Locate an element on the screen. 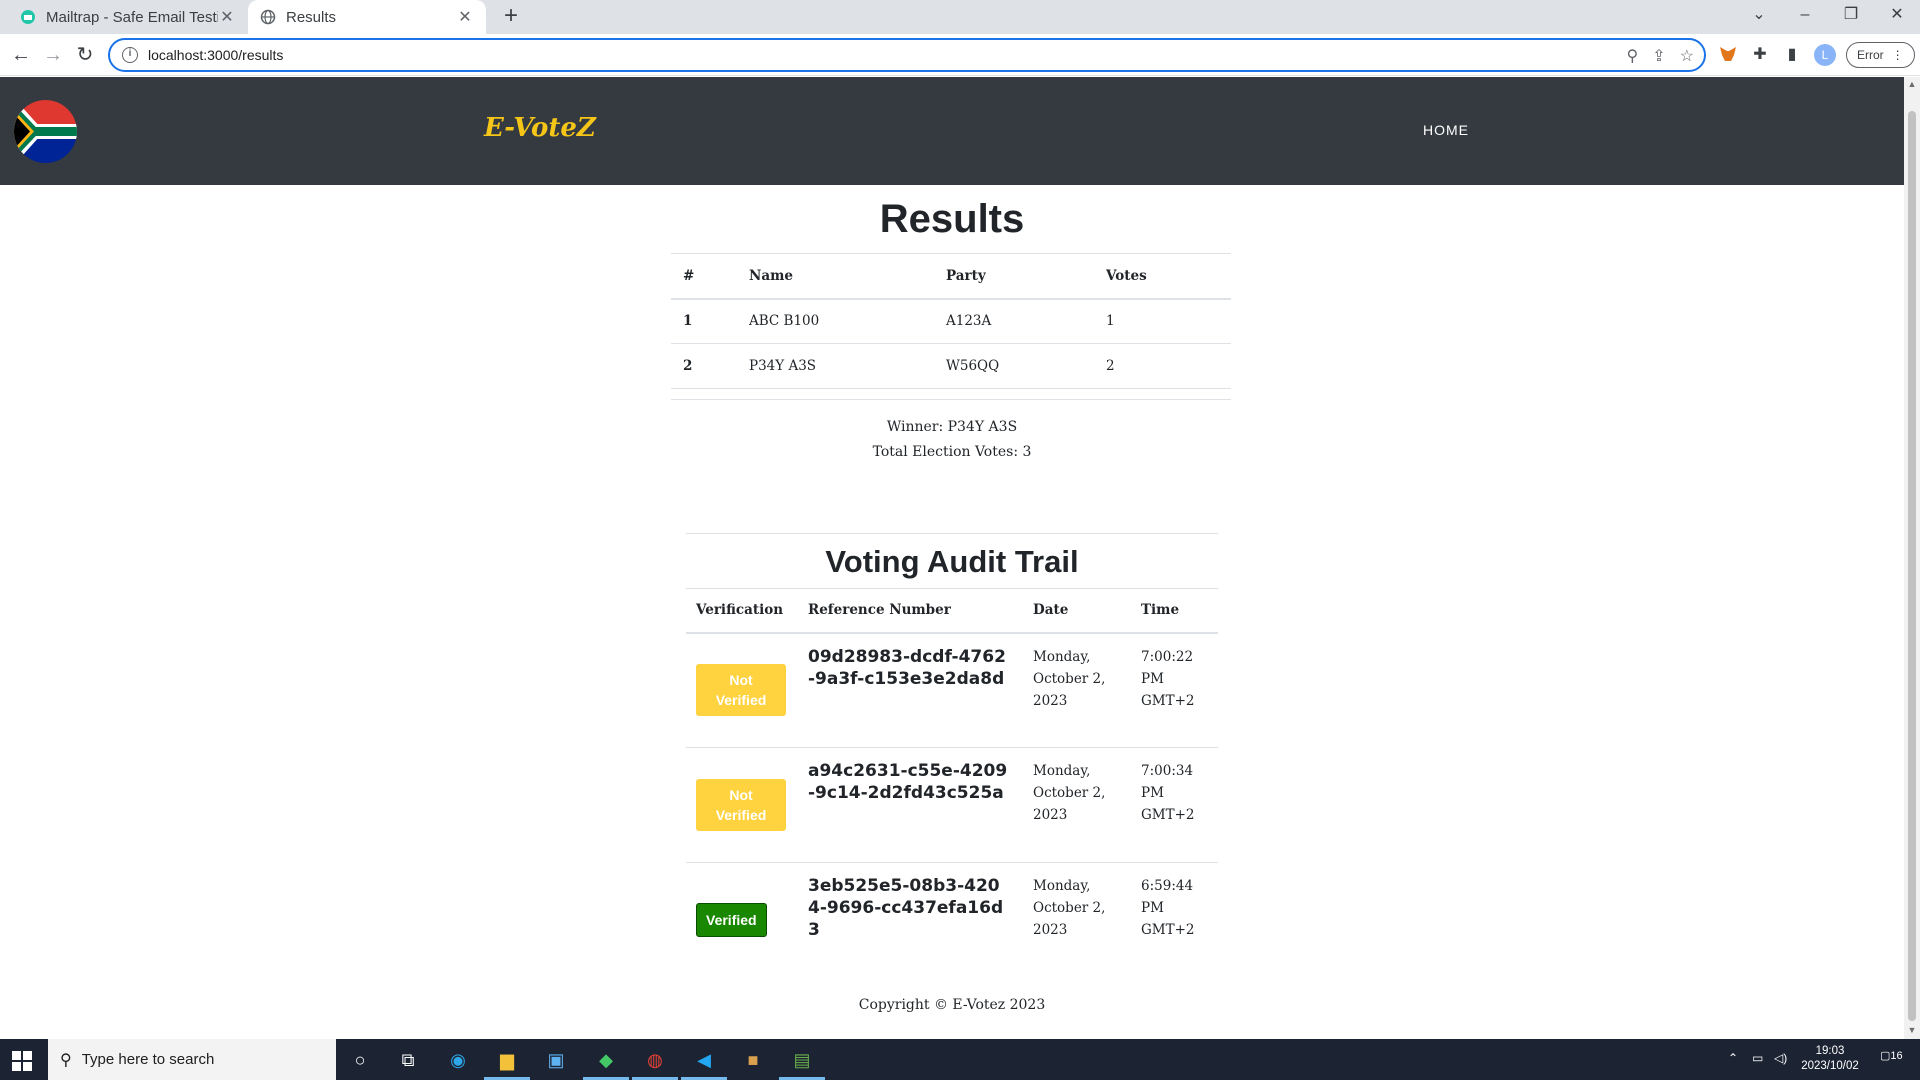 The image size is (1920, 1080). notifications-icon: ▢16 is located at coordinates (1891, 1064).